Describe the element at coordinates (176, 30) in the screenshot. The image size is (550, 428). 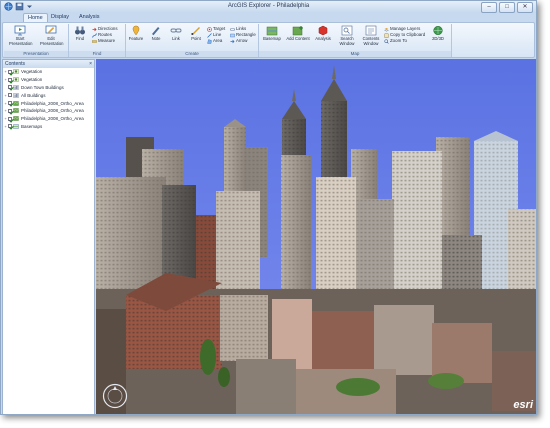
I see `link-chain-icon` at that location.